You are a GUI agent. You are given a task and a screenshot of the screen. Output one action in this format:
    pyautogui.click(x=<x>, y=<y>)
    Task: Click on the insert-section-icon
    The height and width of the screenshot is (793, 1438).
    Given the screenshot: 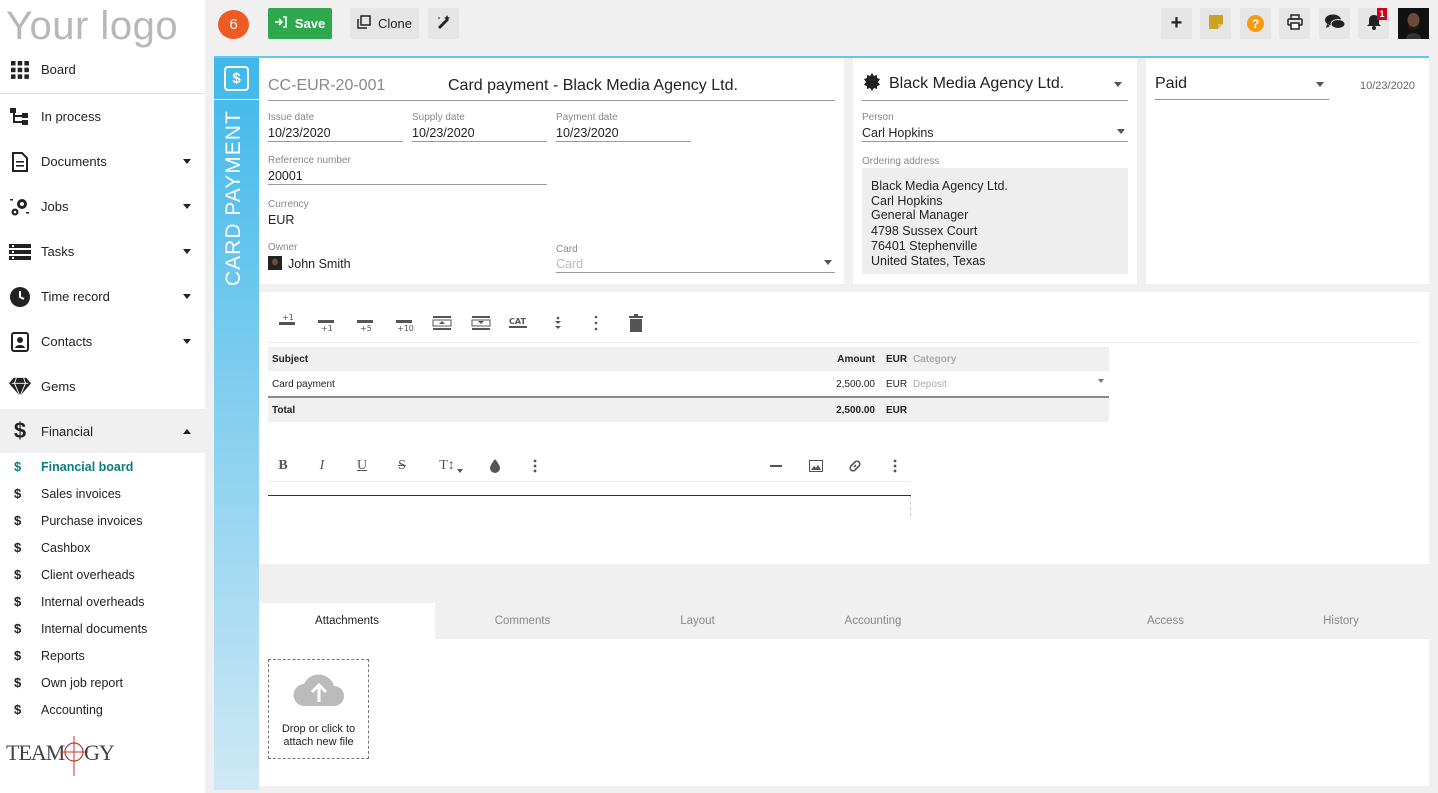 What is the action you would take?
    pyautogui.click(x=481, y=323)
    